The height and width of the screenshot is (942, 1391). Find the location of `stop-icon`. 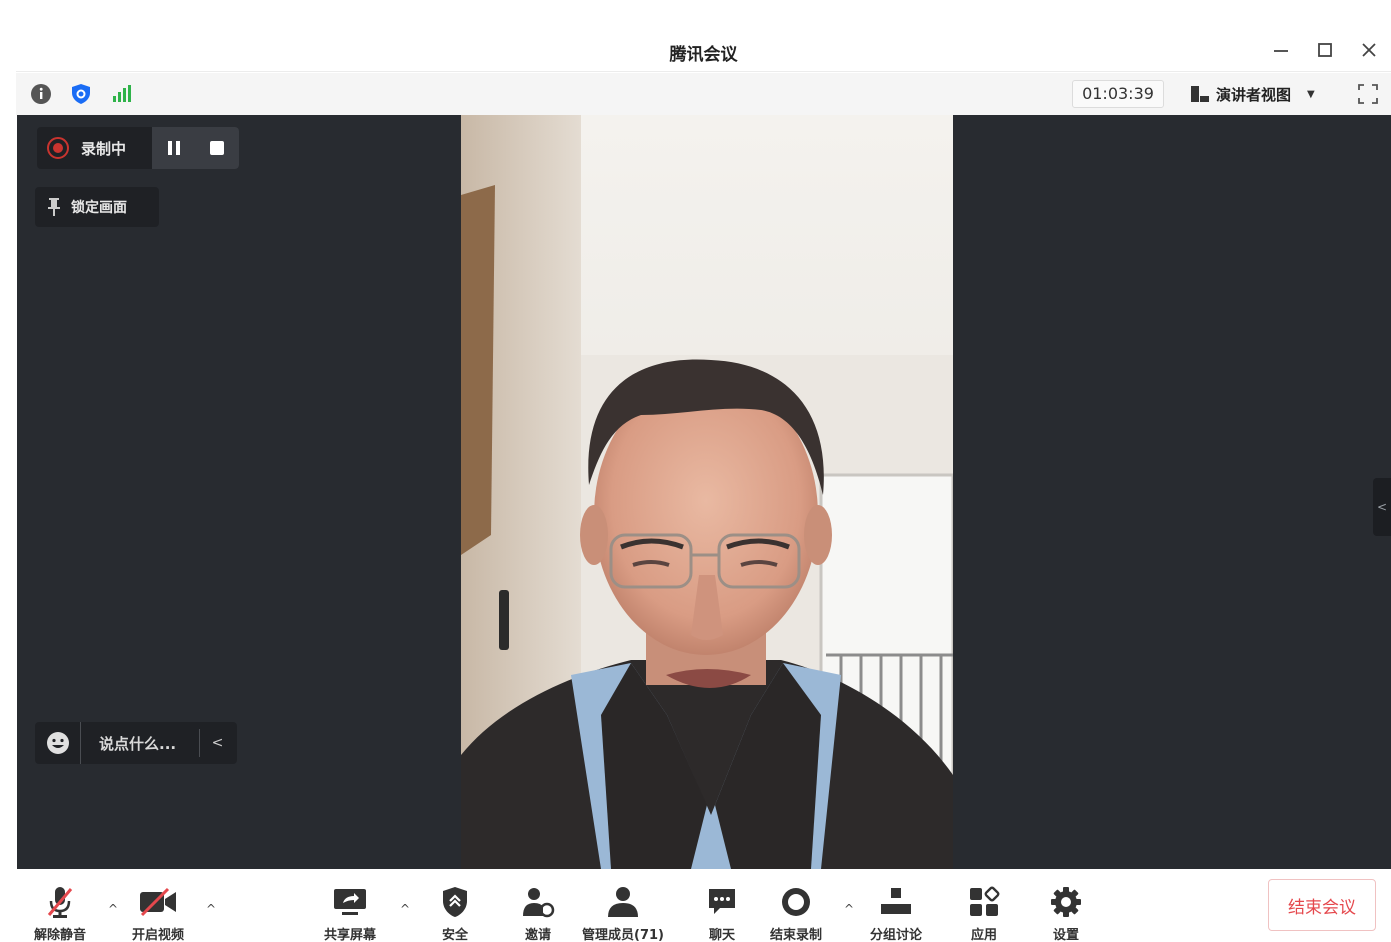

stop-icon is located at coordinates (217, 148).